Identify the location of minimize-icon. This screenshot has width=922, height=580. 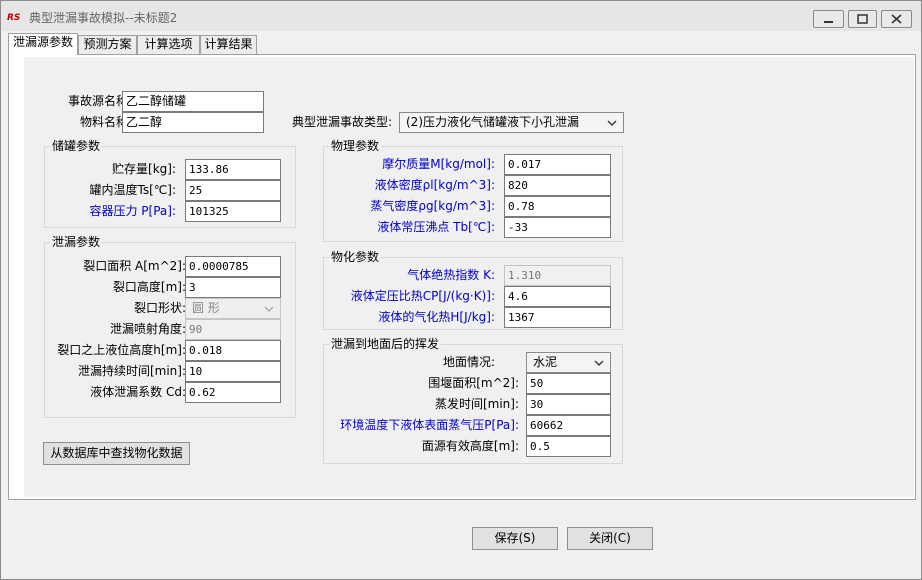
(828, 22).